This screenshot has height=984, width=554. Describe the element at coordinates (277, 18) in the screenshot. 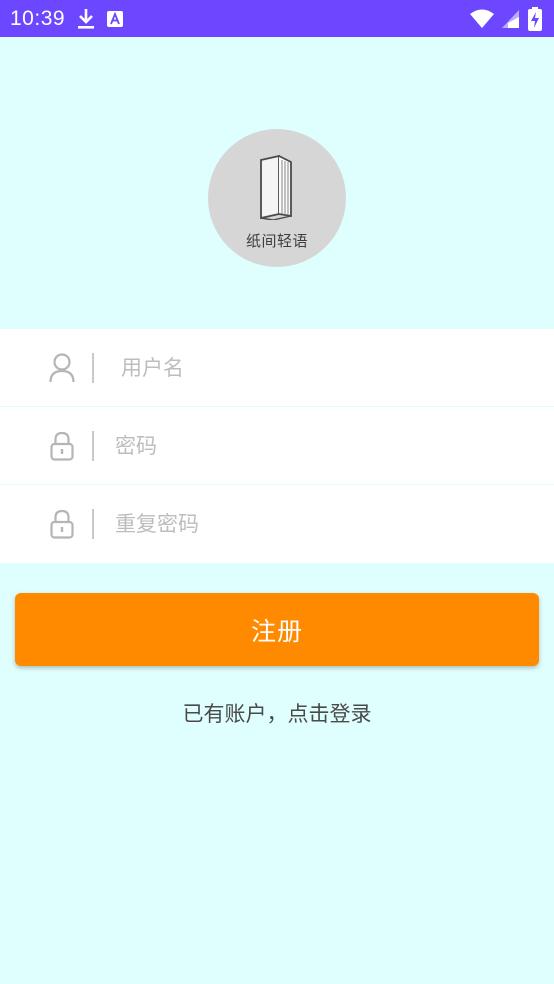

I see `status-bar: 10:39` at that location.